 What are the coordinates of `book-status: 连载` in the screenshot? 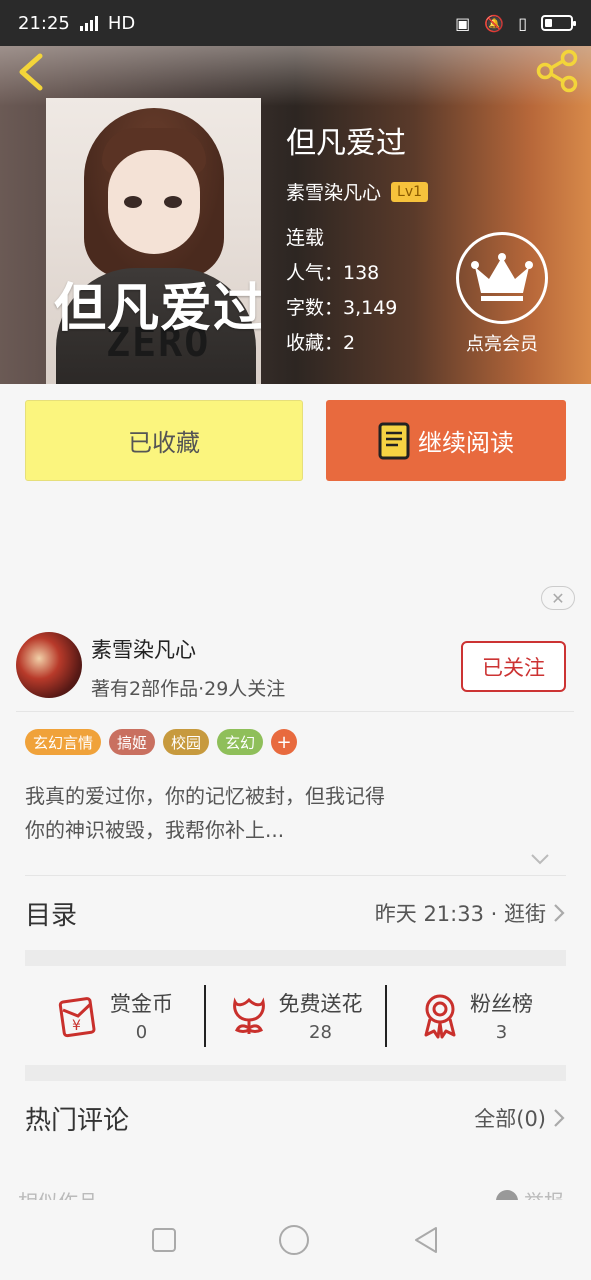 It's located at (305, 238).